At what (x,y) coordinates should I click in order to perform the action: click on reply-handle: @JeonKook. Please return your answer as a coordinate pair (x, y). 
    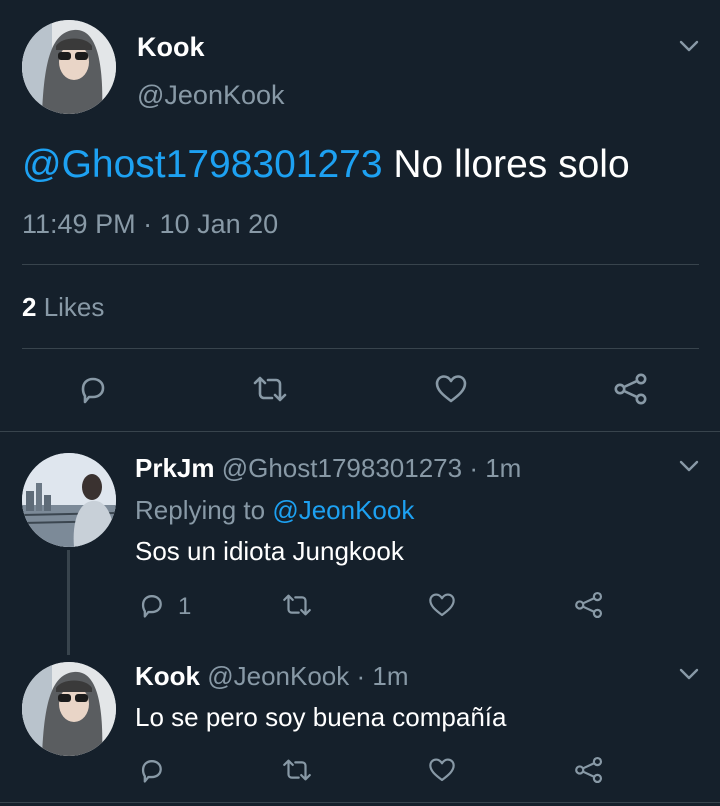
    Looking at the image, I should click on (278, 676).